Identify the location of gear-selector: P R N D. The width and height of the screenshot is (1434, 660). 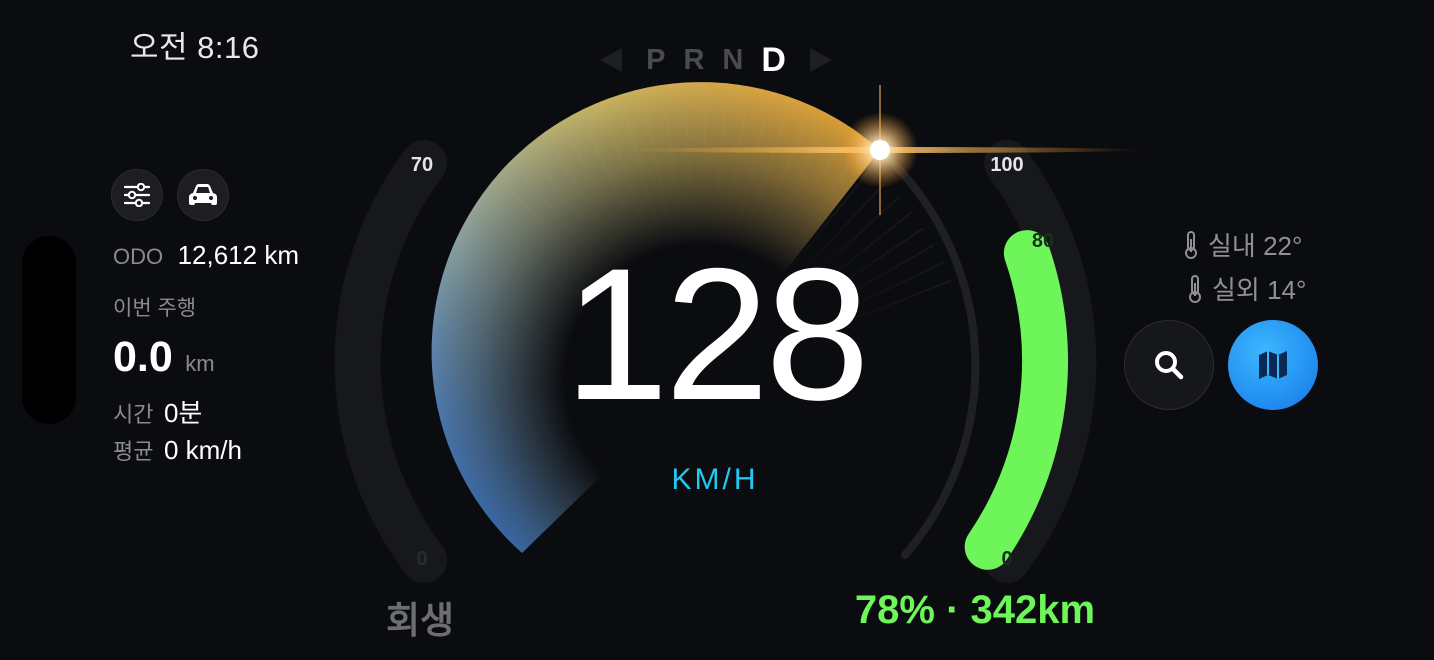
(716, 60).